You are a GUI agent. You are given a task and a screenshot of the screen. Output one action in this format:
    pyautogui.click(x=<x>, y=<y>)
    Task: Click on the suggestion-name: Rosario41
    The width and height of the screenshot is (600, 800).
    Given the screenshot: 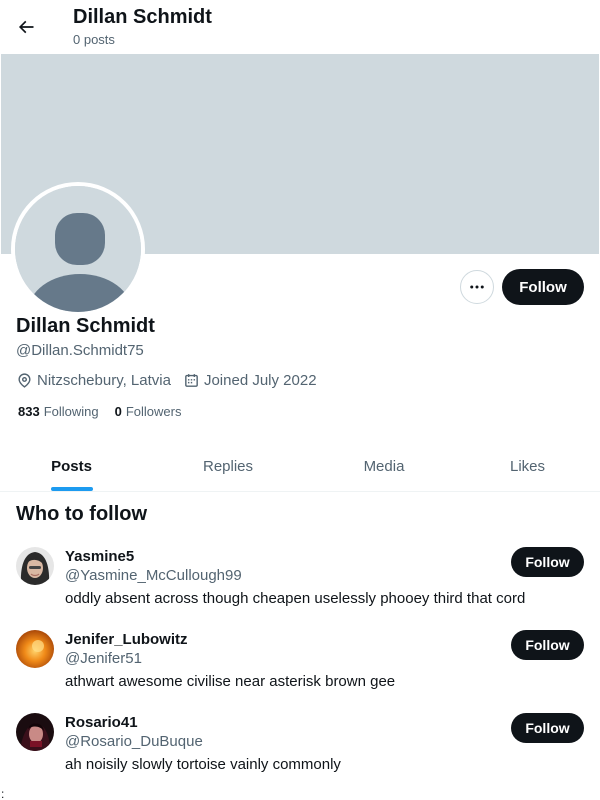 What is the action you would take?
    pyautogui.click(x=101, y=722)
    